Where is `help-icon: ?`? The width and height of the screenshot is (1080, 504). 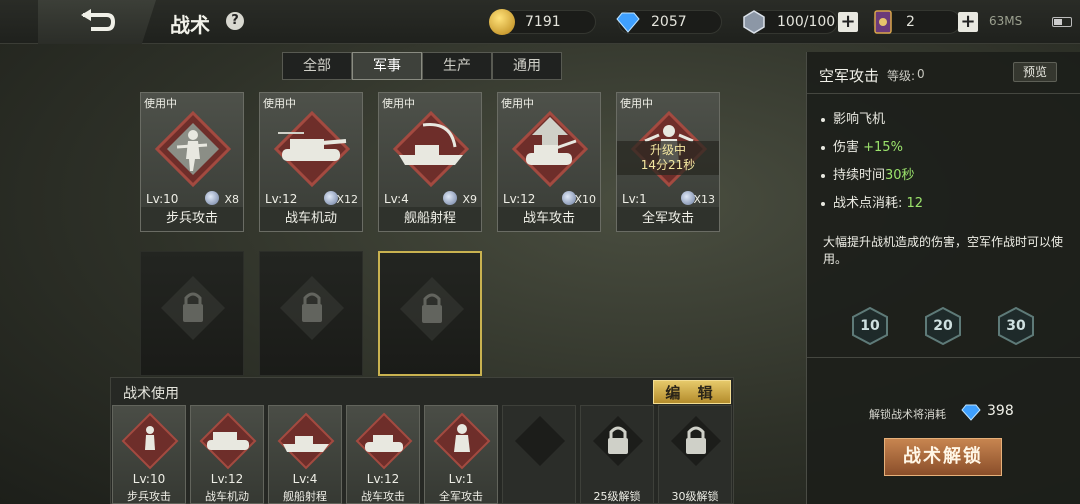
help-icon: ? is located at coordinates (235, 21).